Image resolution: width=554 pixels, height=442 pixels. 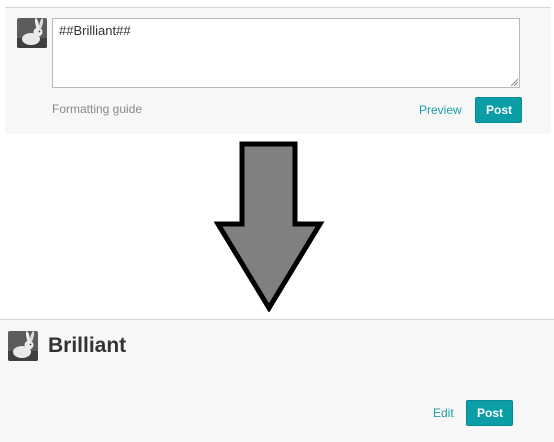 What do you see at coordinates (443, 413) in the screenshot?
I see `edit-link: Edit` at bounding box center [443, 413].